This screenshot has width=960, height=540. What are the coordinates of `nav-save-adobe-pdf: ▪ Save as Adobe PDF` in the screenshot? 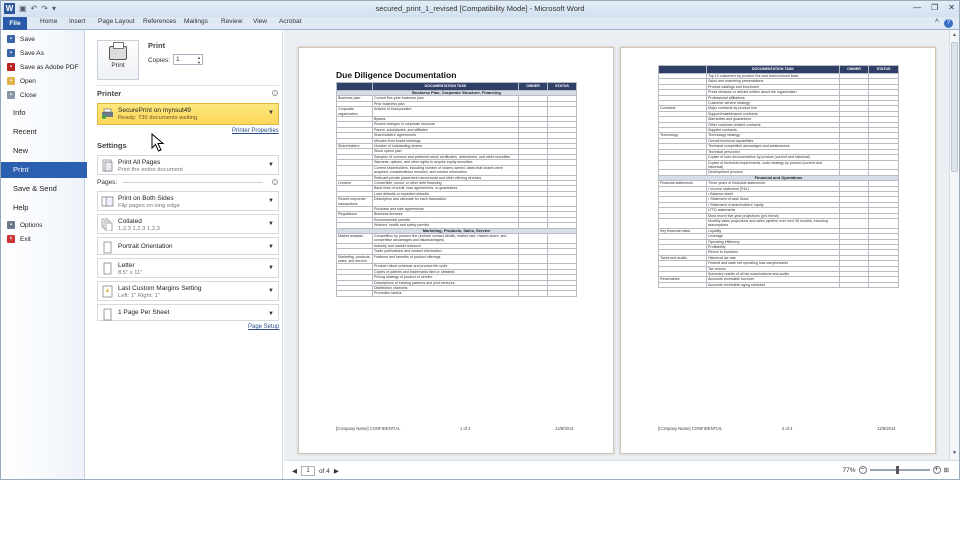 It's located at (43, 67).